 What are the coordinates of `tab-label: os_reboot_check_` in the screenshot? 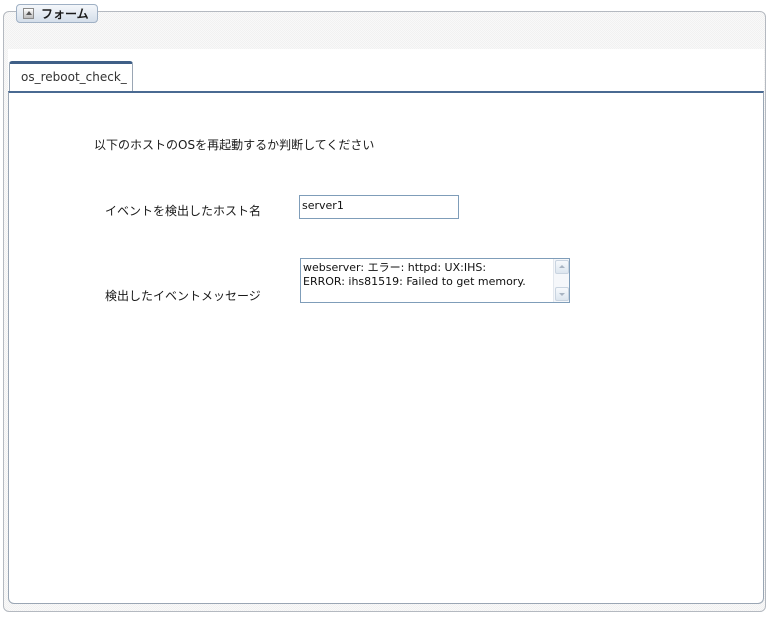 It's located at (74, 77).